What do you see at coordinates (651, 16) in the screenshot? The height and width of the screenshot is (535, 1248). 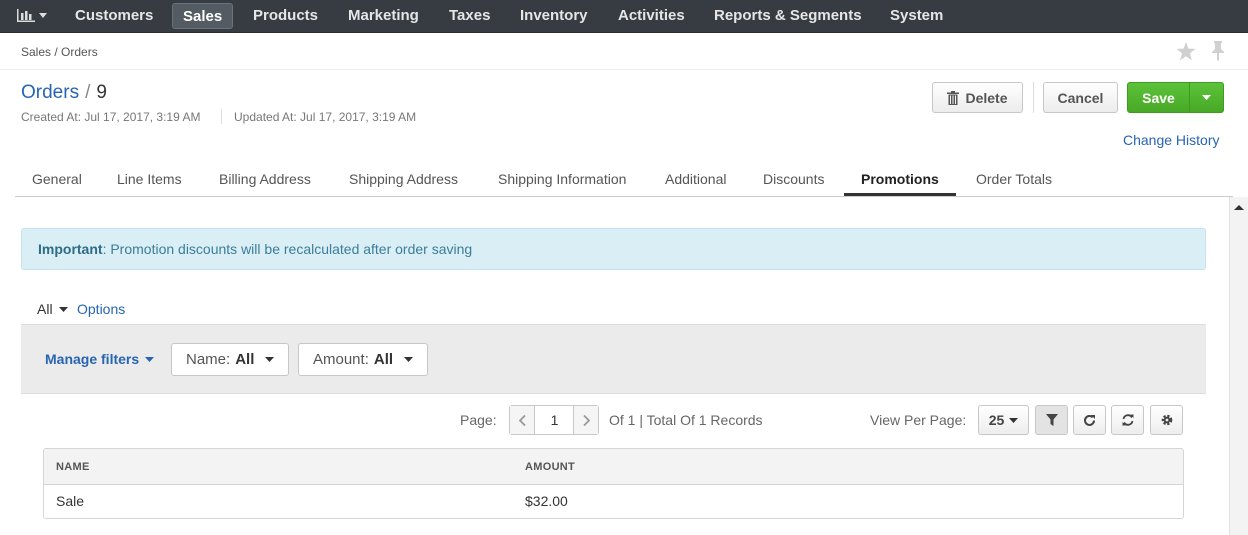 I see `nav-activities: Activities` at bounding box center [651, 16].